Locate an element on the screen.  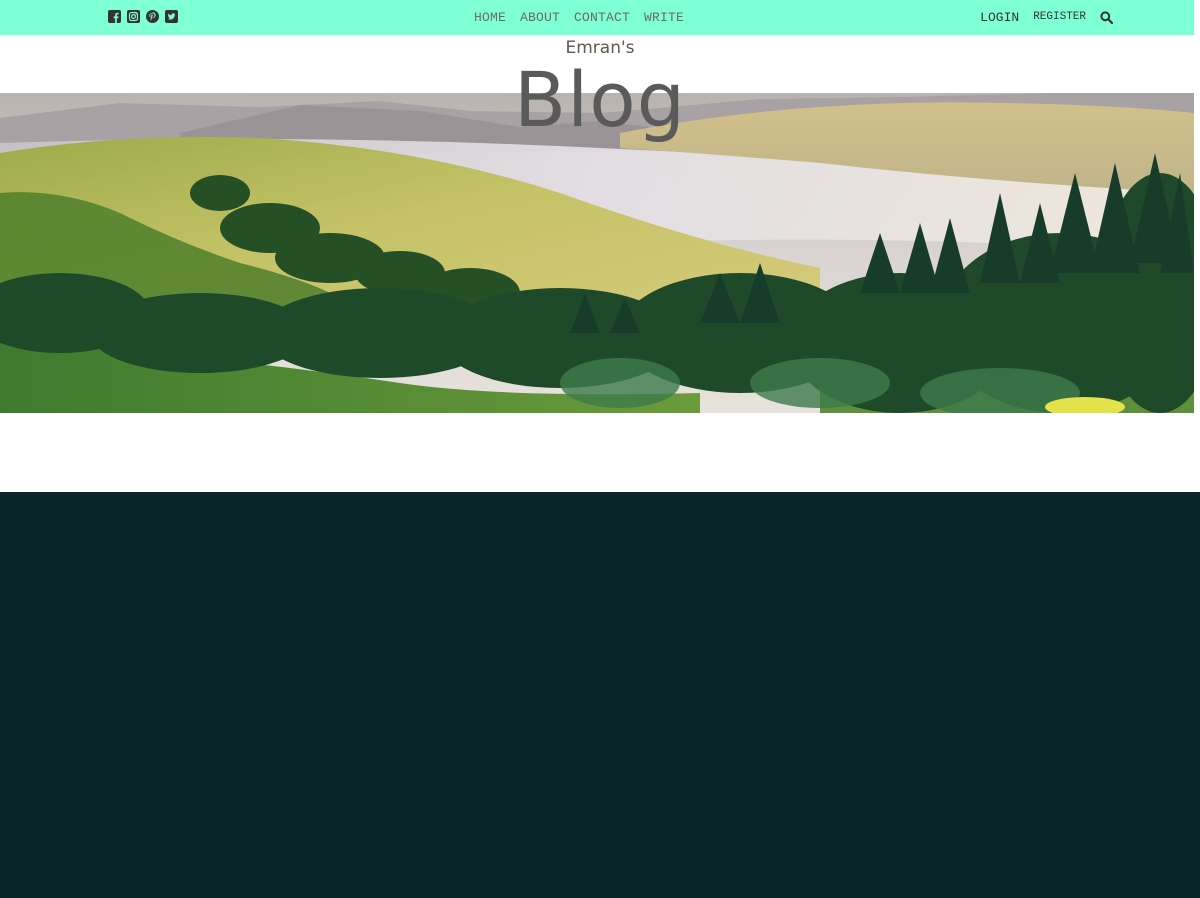
main-nav: HOME ABOUT CONTACT WRITE is located at coordinates (579, 17).